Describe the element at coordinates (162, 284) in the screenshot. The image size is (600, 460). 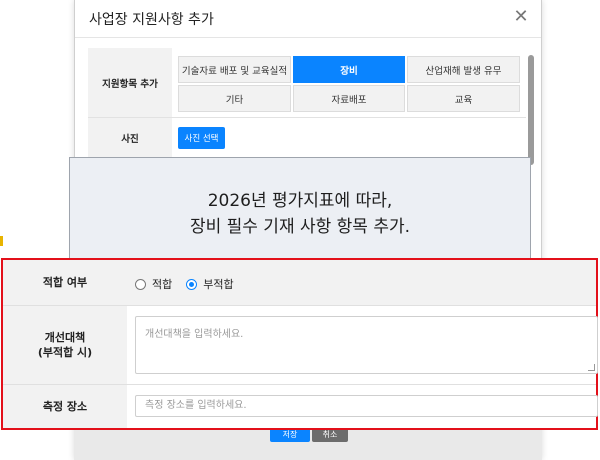
I see `radio-suitable-label: 적합` at that location.